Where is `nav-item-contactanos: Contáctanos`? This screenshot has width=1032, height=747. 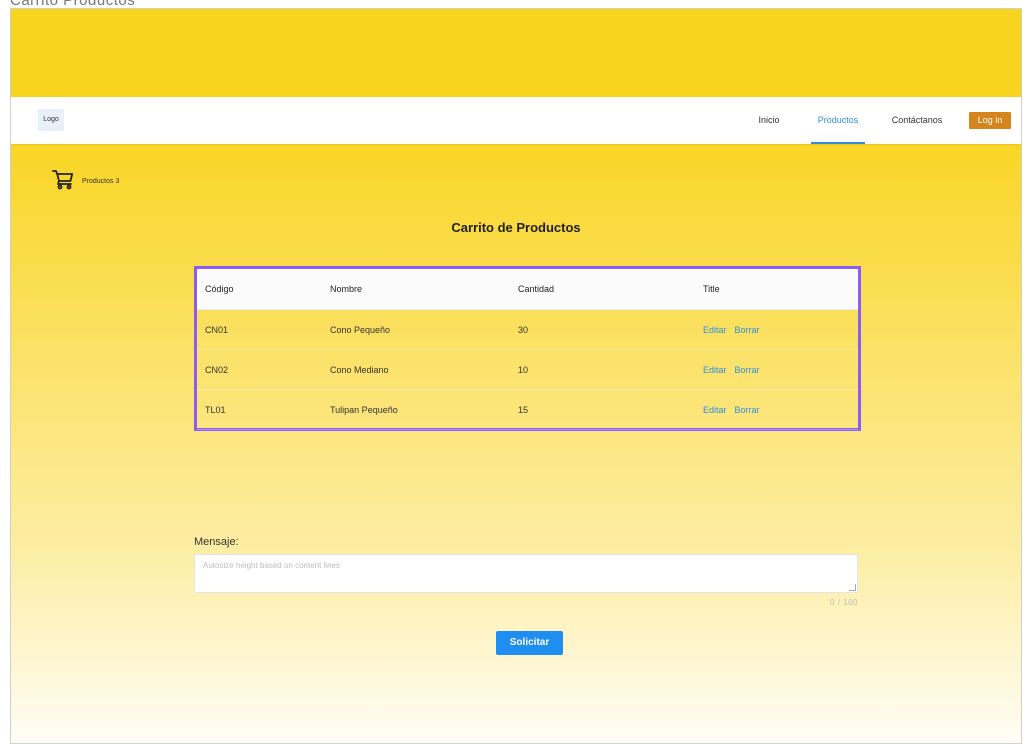
nav-item-contactanos: Contáctanos is located at coordinates (917, 120).